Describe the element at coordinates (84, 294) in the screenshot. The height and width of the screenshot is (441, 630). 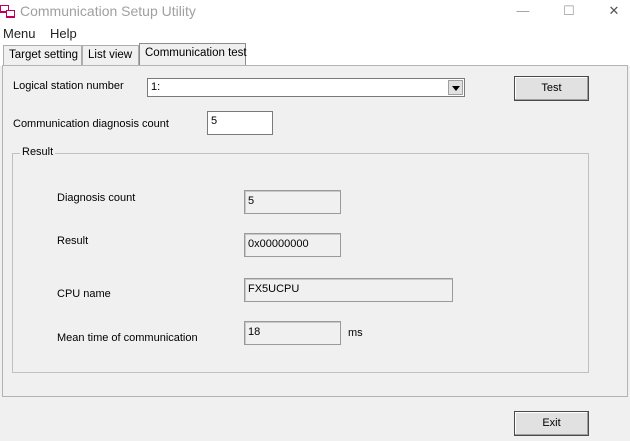
I see `cpu-name-label: CPU name` at that location.